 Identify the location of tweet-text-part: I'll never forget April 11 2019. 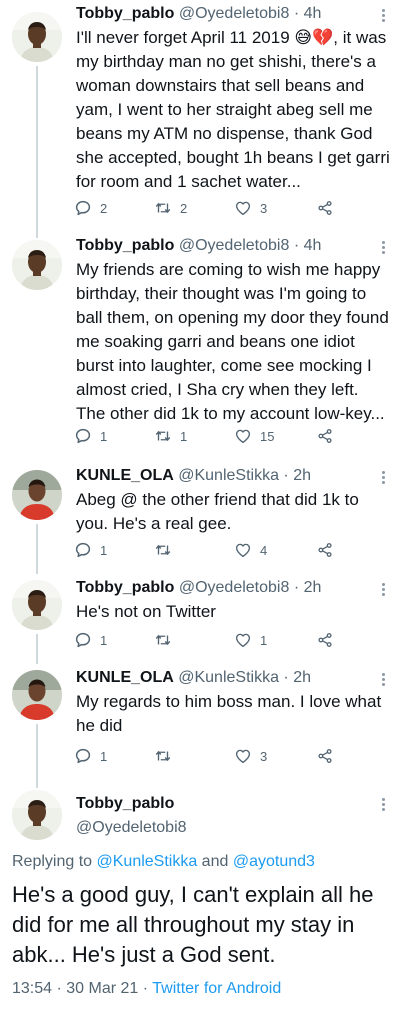
(185, 37).